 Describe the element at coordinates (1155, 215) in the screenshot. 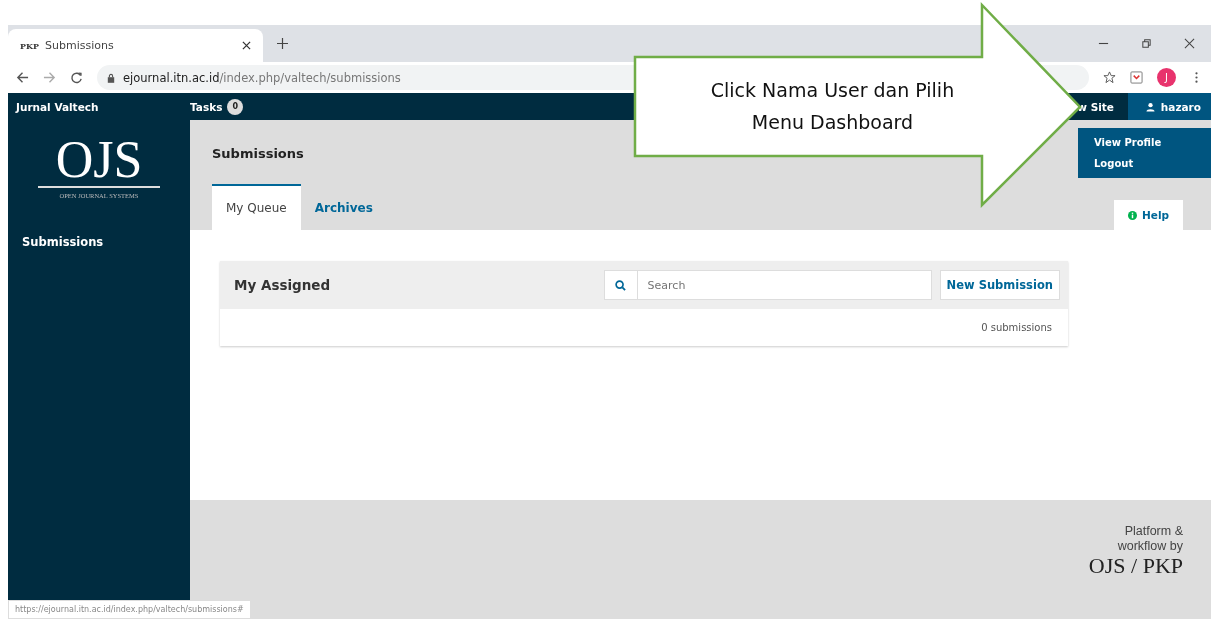

I see `help-label: Help` at that location.